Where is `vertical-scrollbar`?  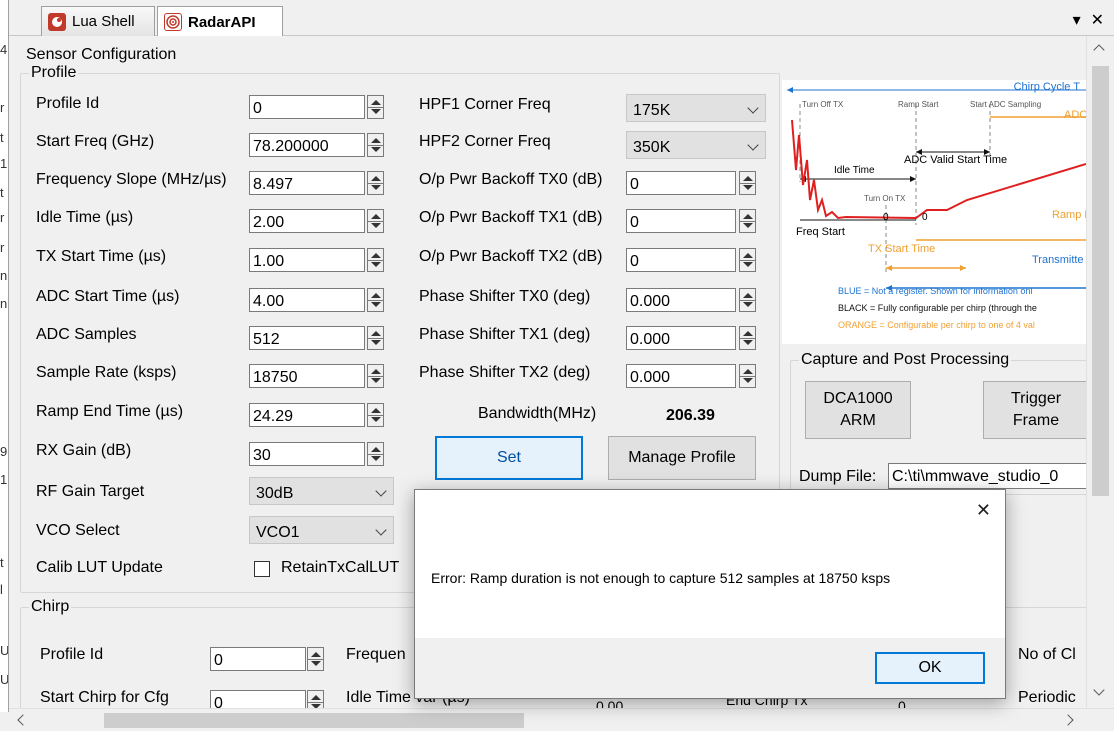
vertical-scrollbar is located at coordinates (1100, 372).